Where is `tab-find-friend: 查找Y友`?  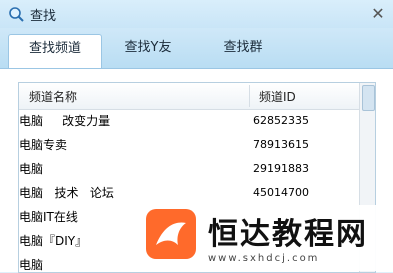
tab-find-friend: 查找Y友 is located at coordinates (148, 50).